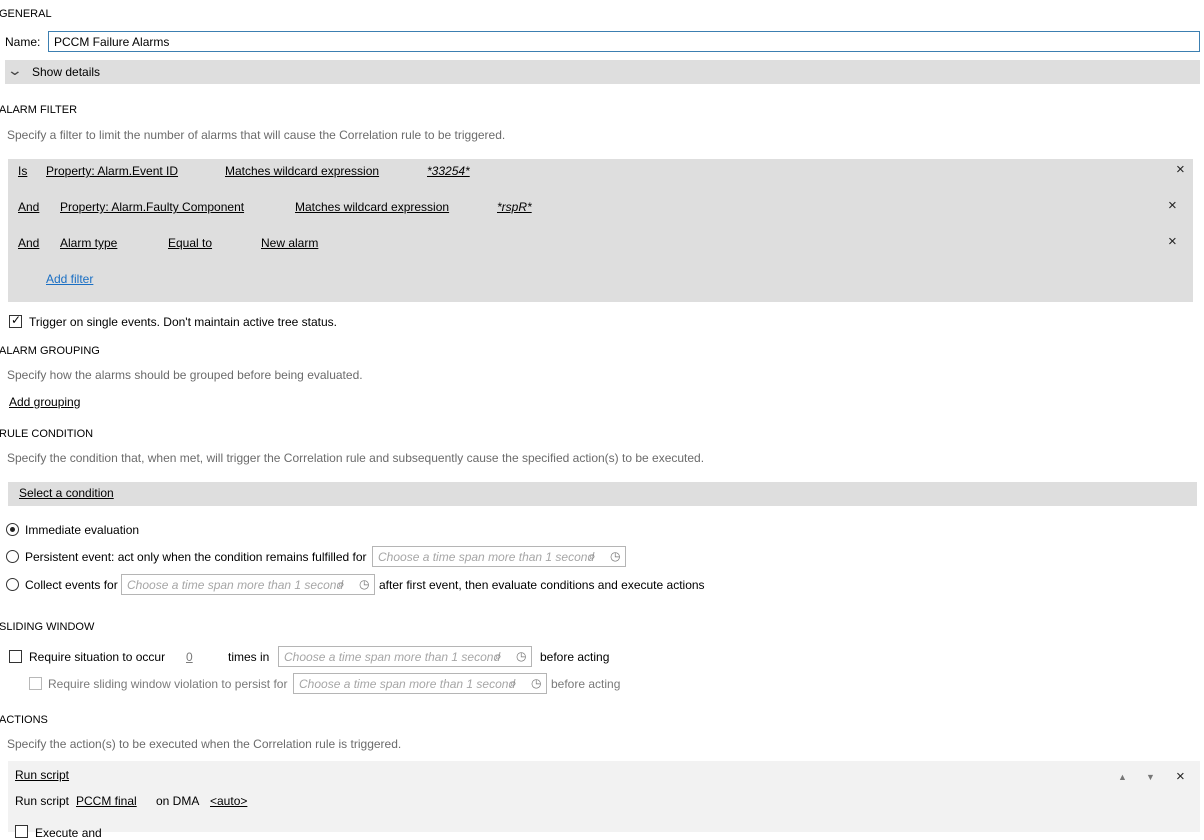  Describe the element at coordinates (12, 529) in the screenshot. I see `immediate-evaluation-radio` at that location.